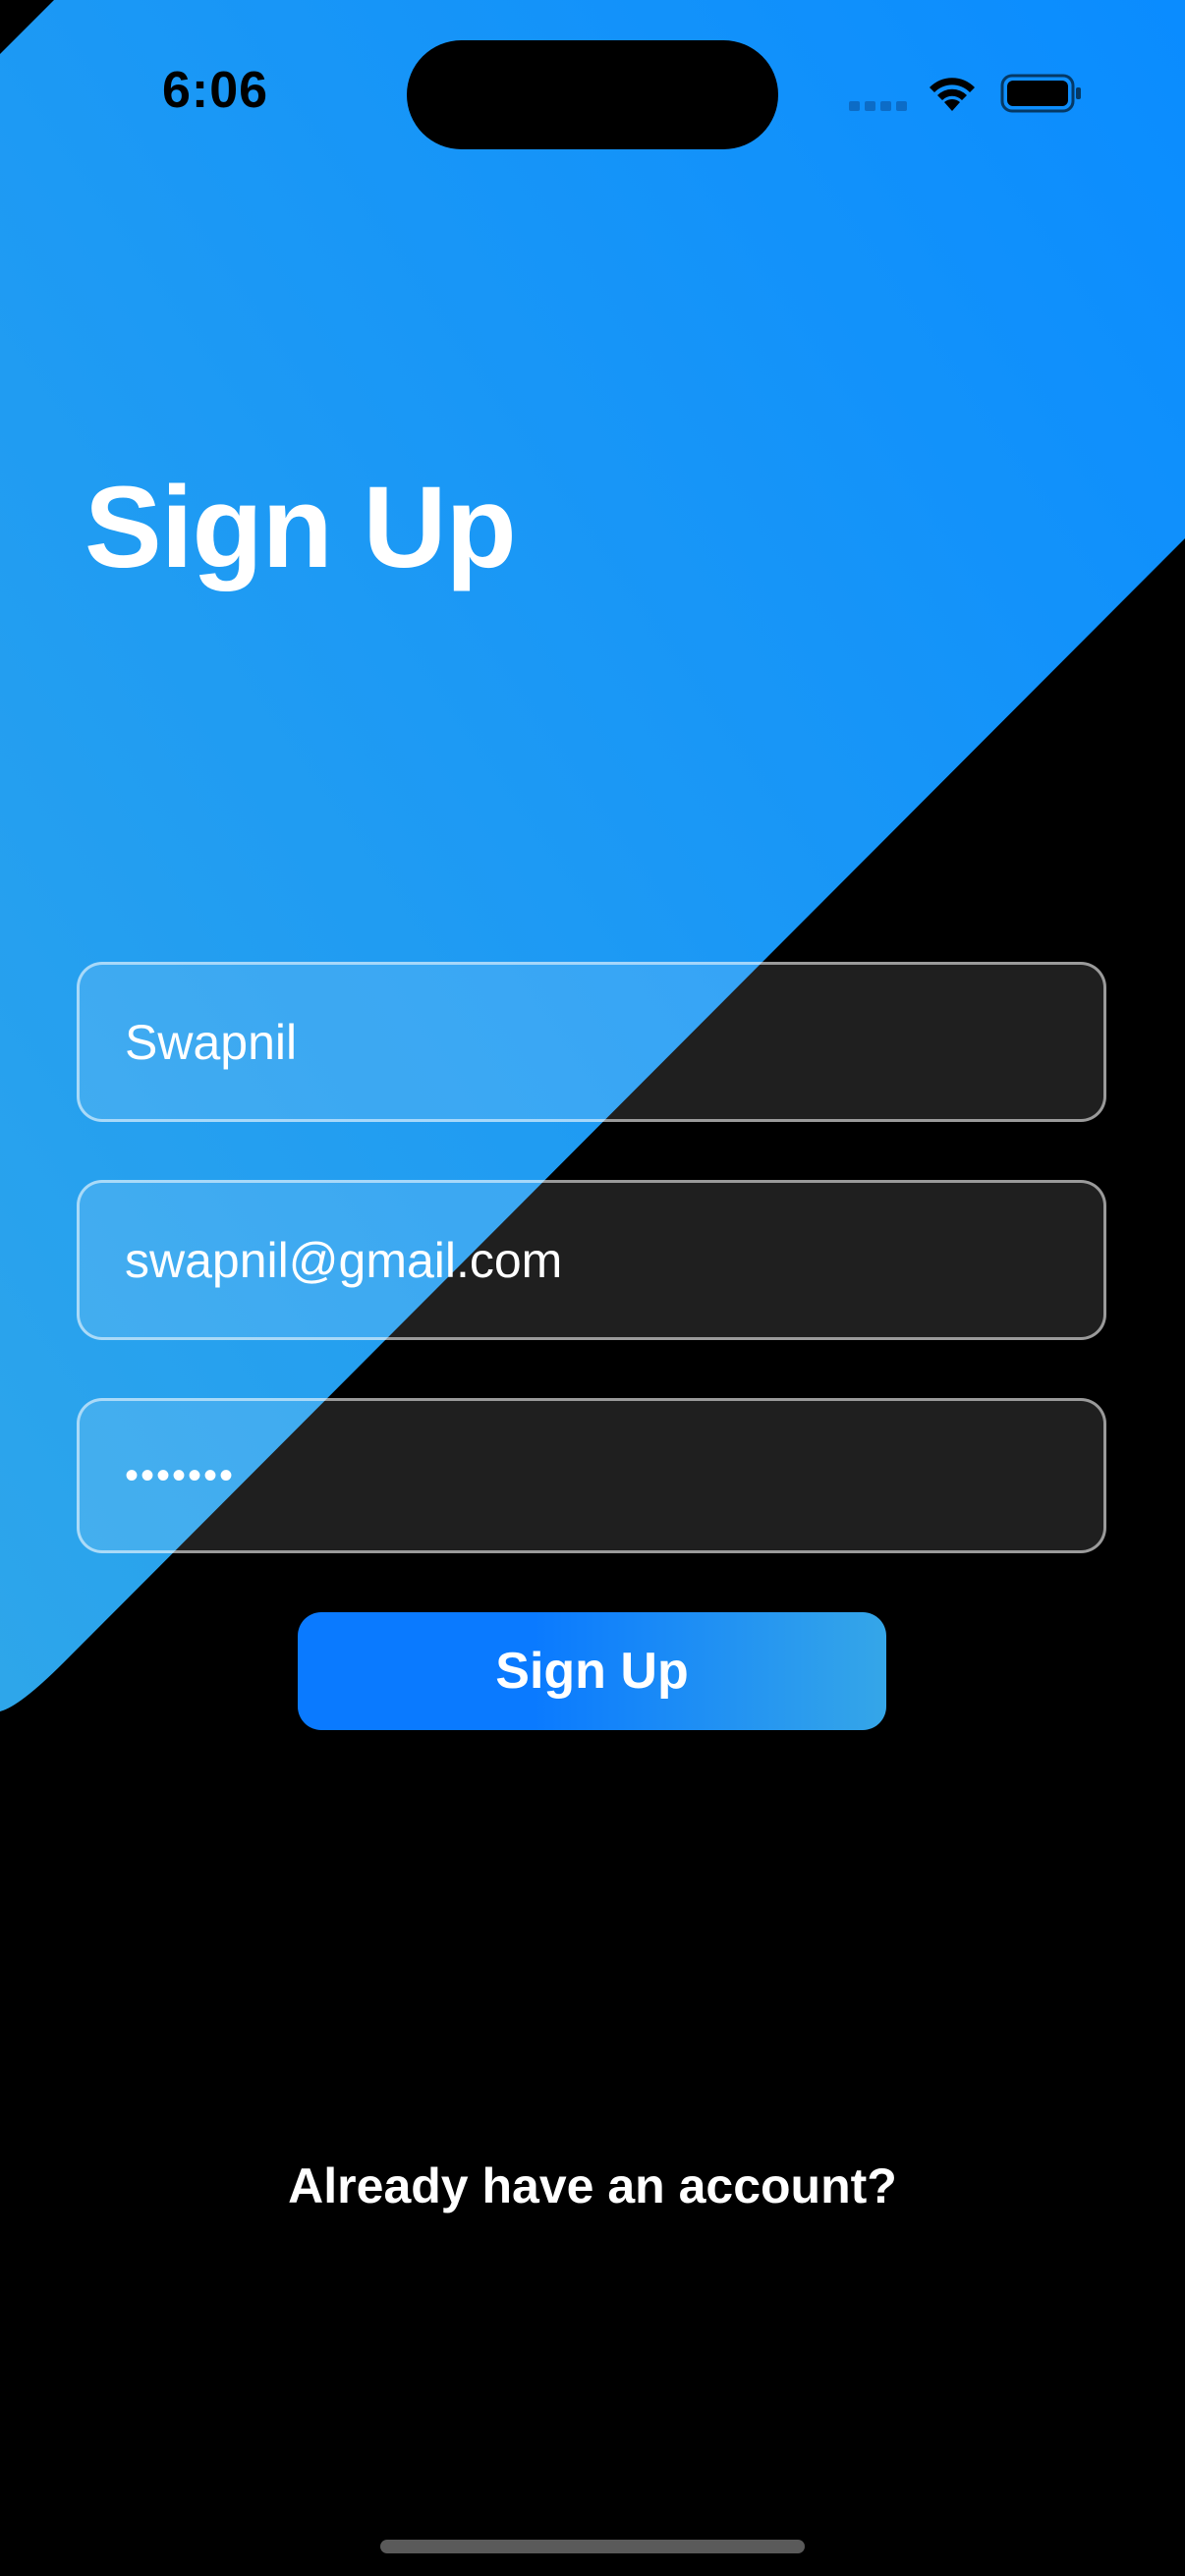 This screenshot has width=1185, height=2576. I want to click on email-field, so click(592, 1260).